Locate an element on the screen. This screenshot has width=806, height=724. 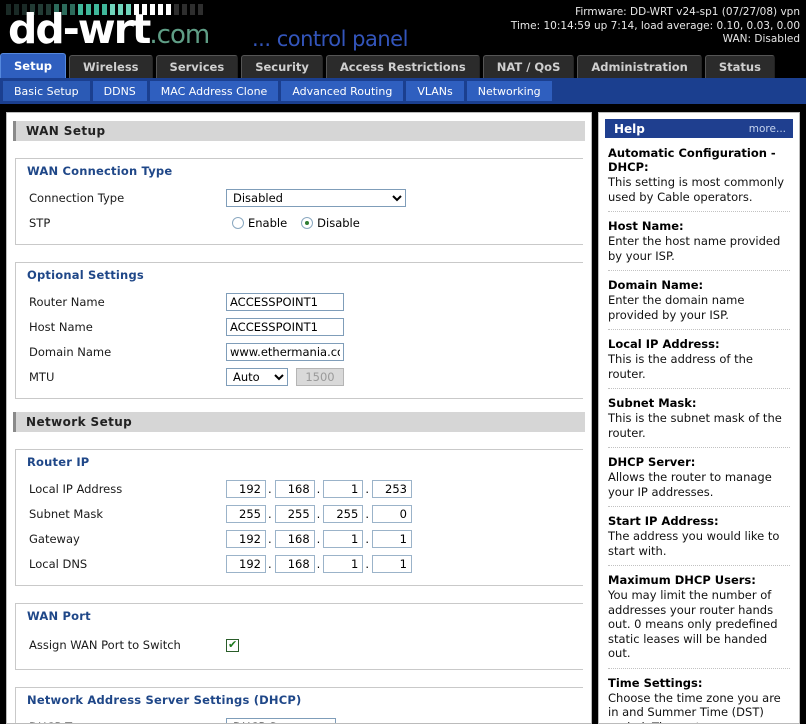
help-item-text: This is the address of the router. is located at coordinates (680, 366).